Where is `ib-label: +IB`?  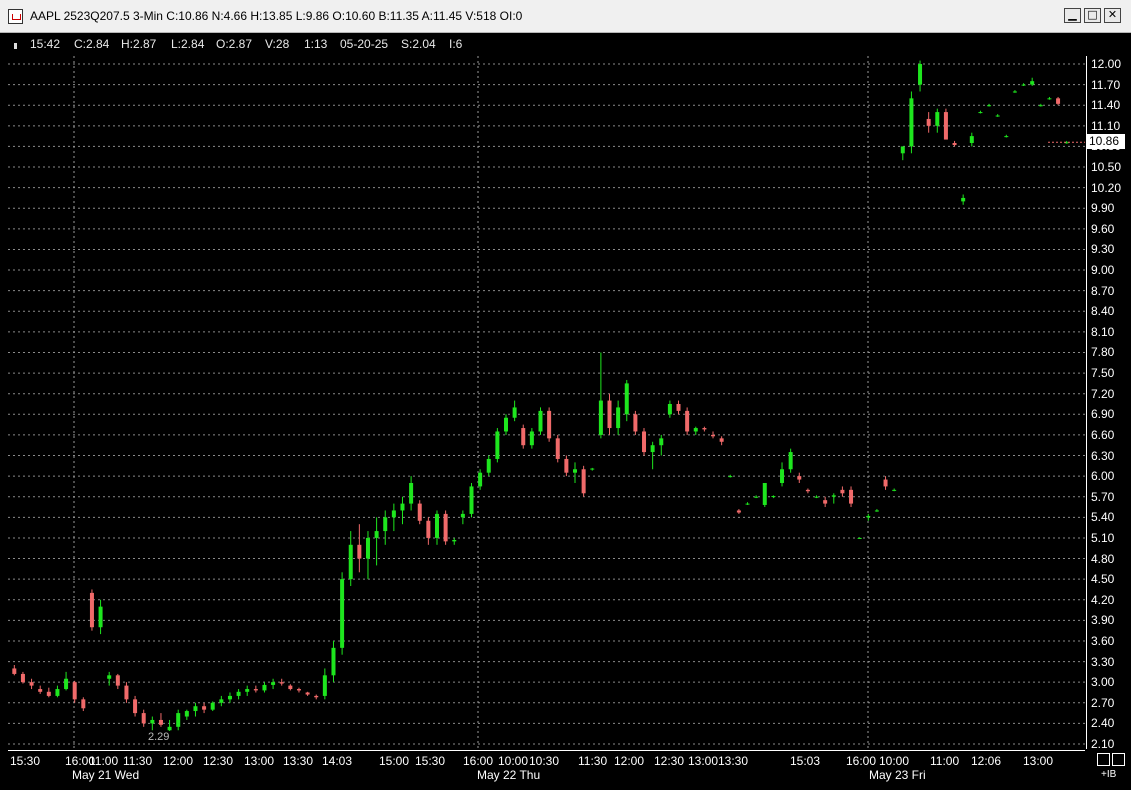
ib-label: +IB is located at coordinates (1108, 774).